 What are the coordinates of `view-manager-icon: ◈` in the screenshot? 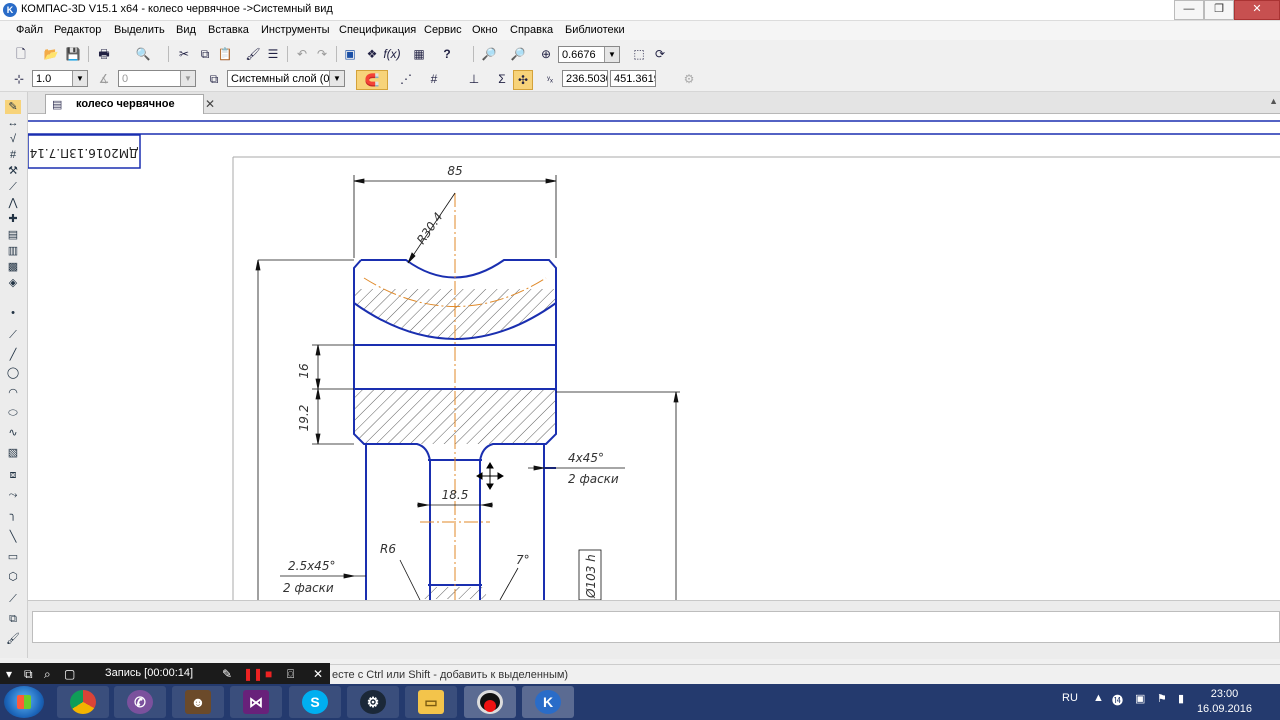 It's located at (13, 283).